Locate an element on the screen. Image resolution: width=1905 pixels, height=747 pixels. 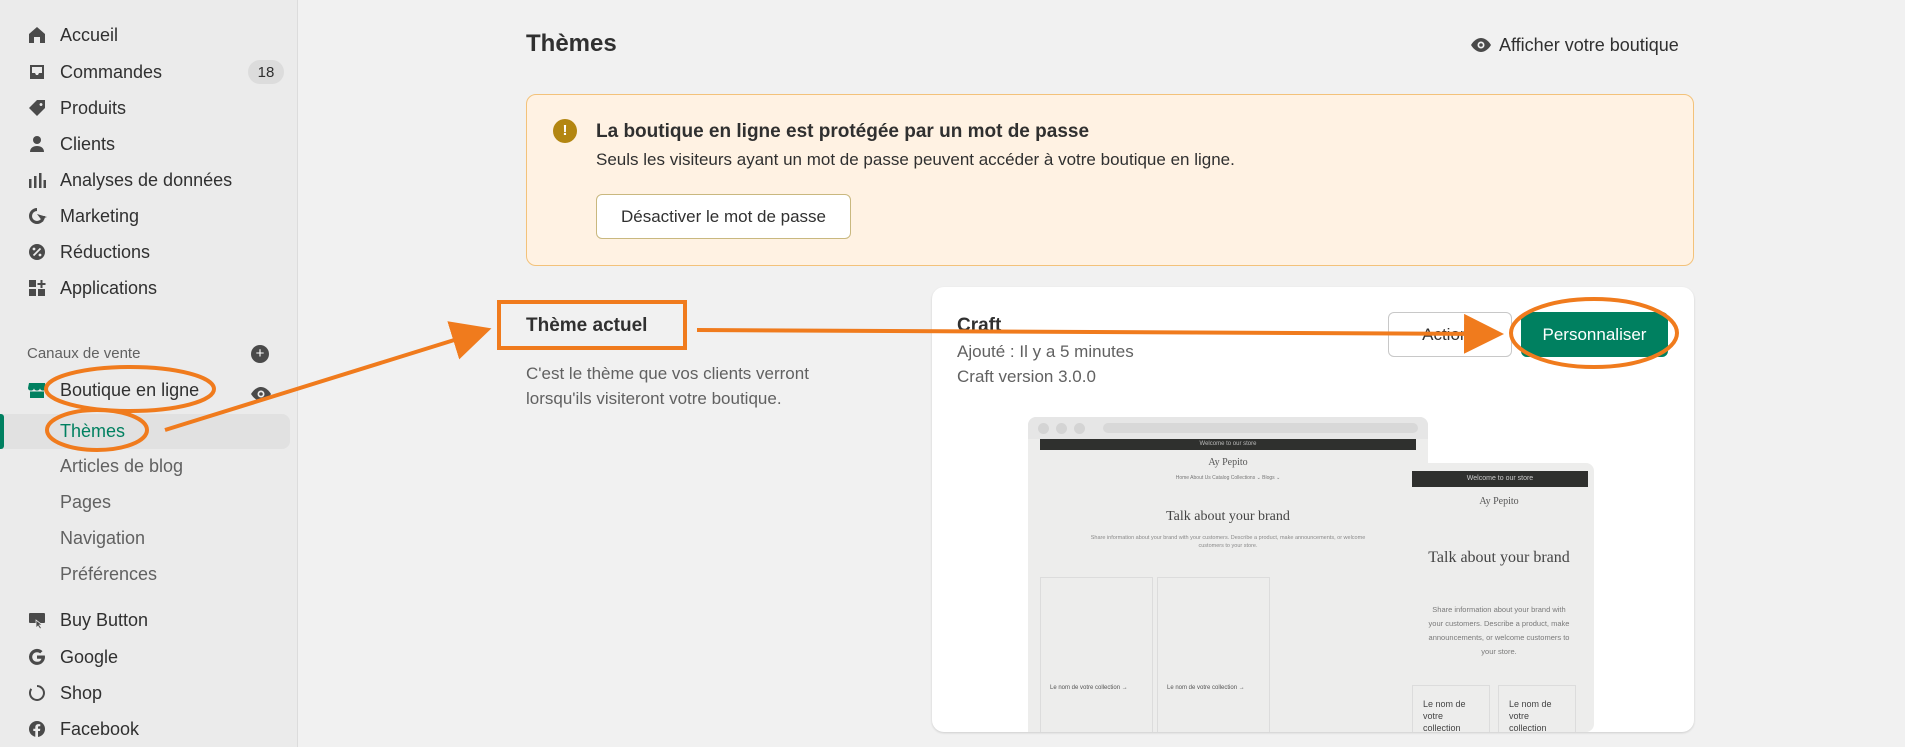
theme-name: Craft is located at coordinates (979, 325).